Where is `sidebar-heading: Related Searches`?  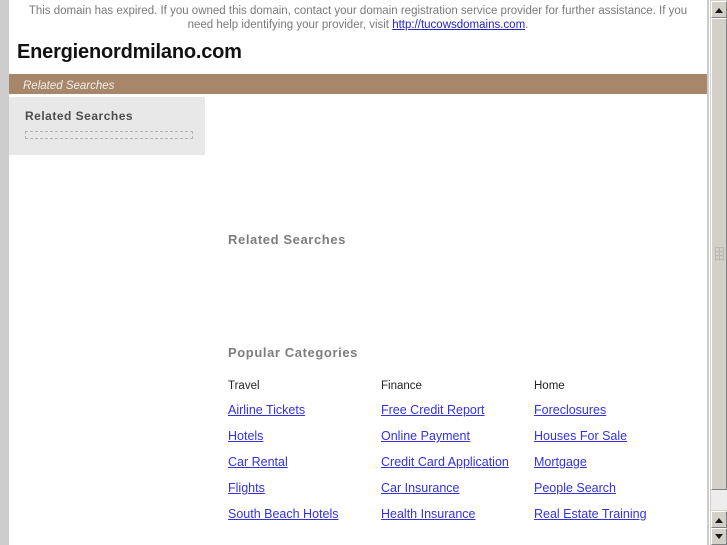 sidebar-heading: Related Searches is located at coordinates (79, 116).